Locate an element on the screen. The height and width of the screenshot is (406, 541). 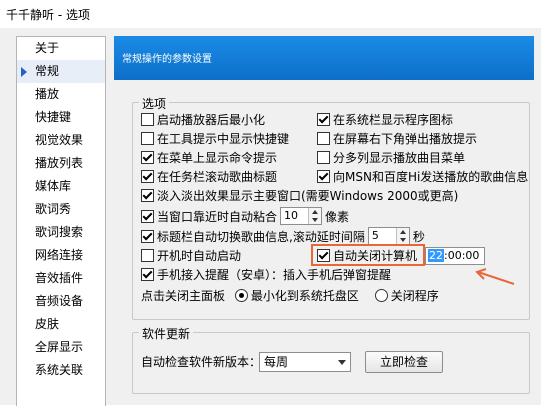
update-frequency-select: 每周 is located at coordinates (305, 362).